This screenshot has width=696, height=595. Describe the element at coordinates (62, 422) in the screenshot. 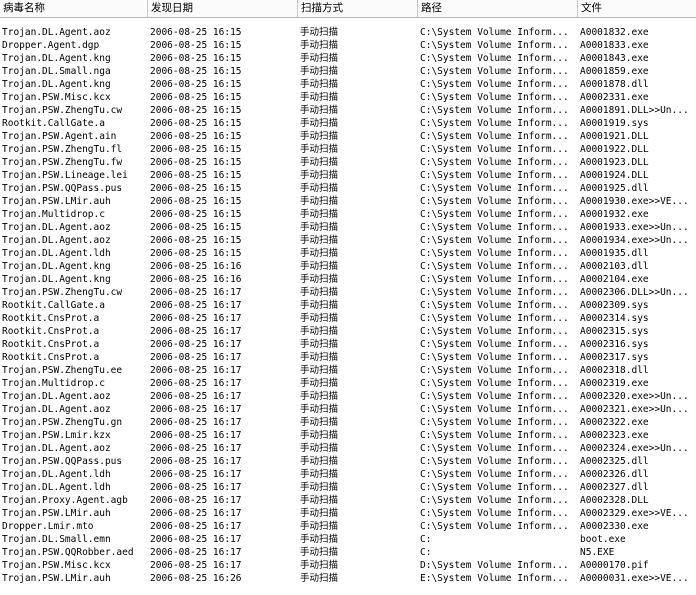

I see `virus-name-cell: Trojan.PSW.ZhengTu.gn` at that location.